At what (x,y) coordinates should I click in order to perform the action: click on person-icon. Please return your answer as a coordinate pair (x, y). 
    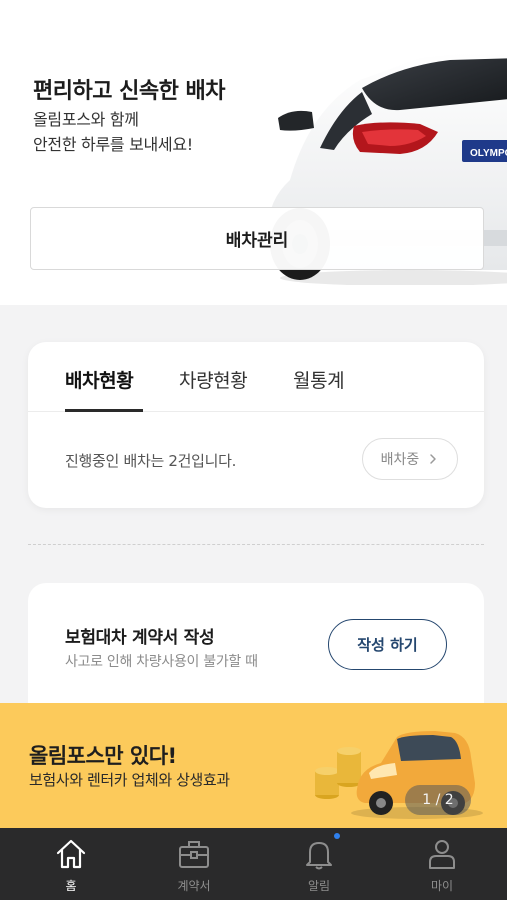
    Looking at the image, I should click on (442, 854).